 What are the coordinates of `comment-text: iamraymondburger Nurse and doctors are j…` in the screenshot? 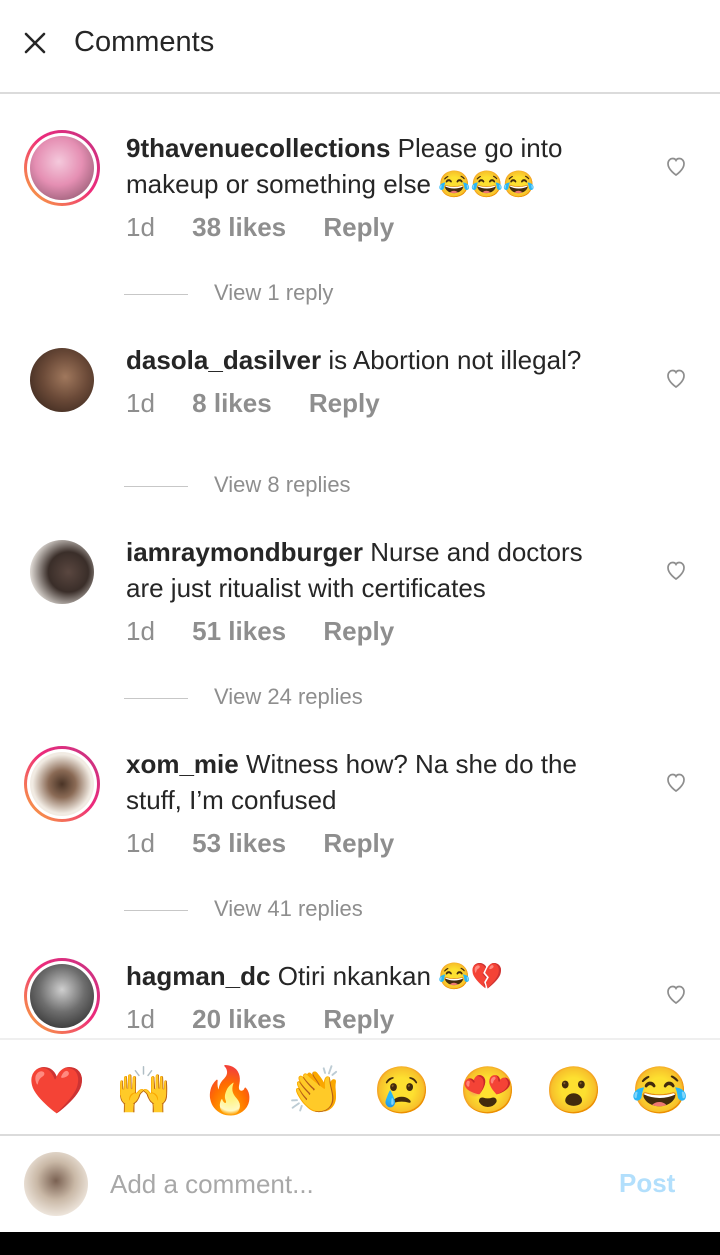 It's located at (376, 570).